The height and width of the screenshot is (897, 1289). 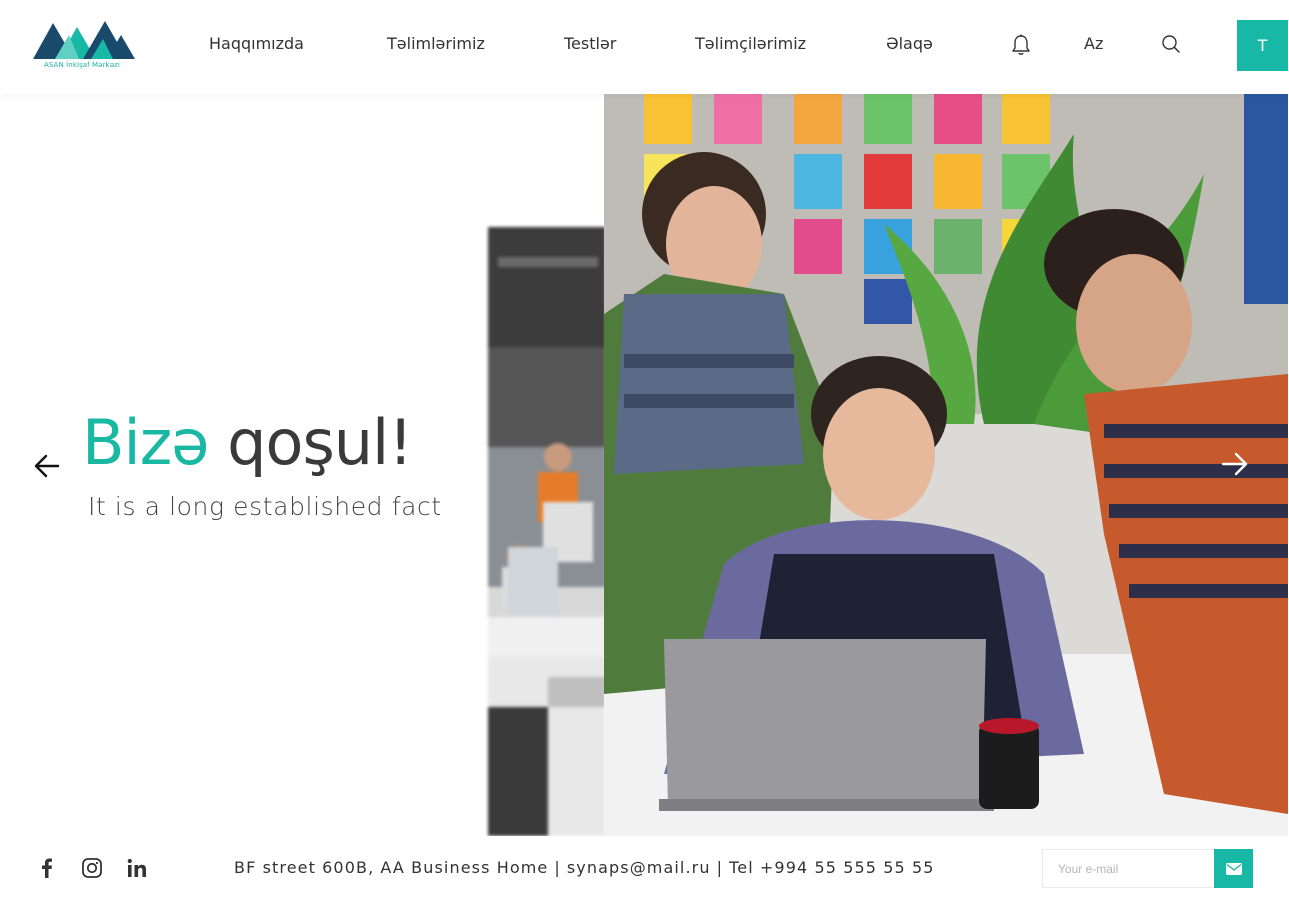 What do you see at coordinates (47, 466) in the screenshot?
I see `arrow-left-icon` at bounding box center [47, 466].